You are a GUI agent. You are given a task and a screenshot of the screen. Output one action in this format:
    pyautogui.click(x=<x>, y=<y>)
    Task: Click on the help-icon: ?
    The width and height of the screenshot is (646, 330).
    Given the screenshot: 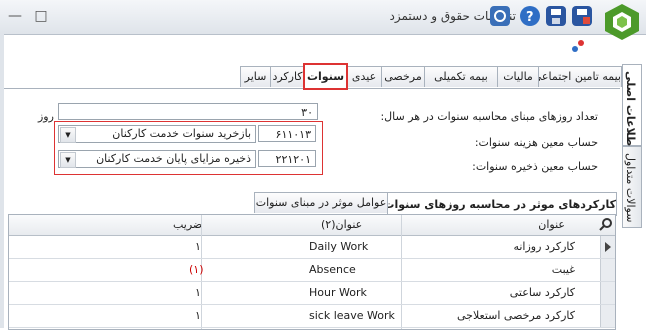 What is the action you would take?
    pyautogui.click(x=530, y=16)
    